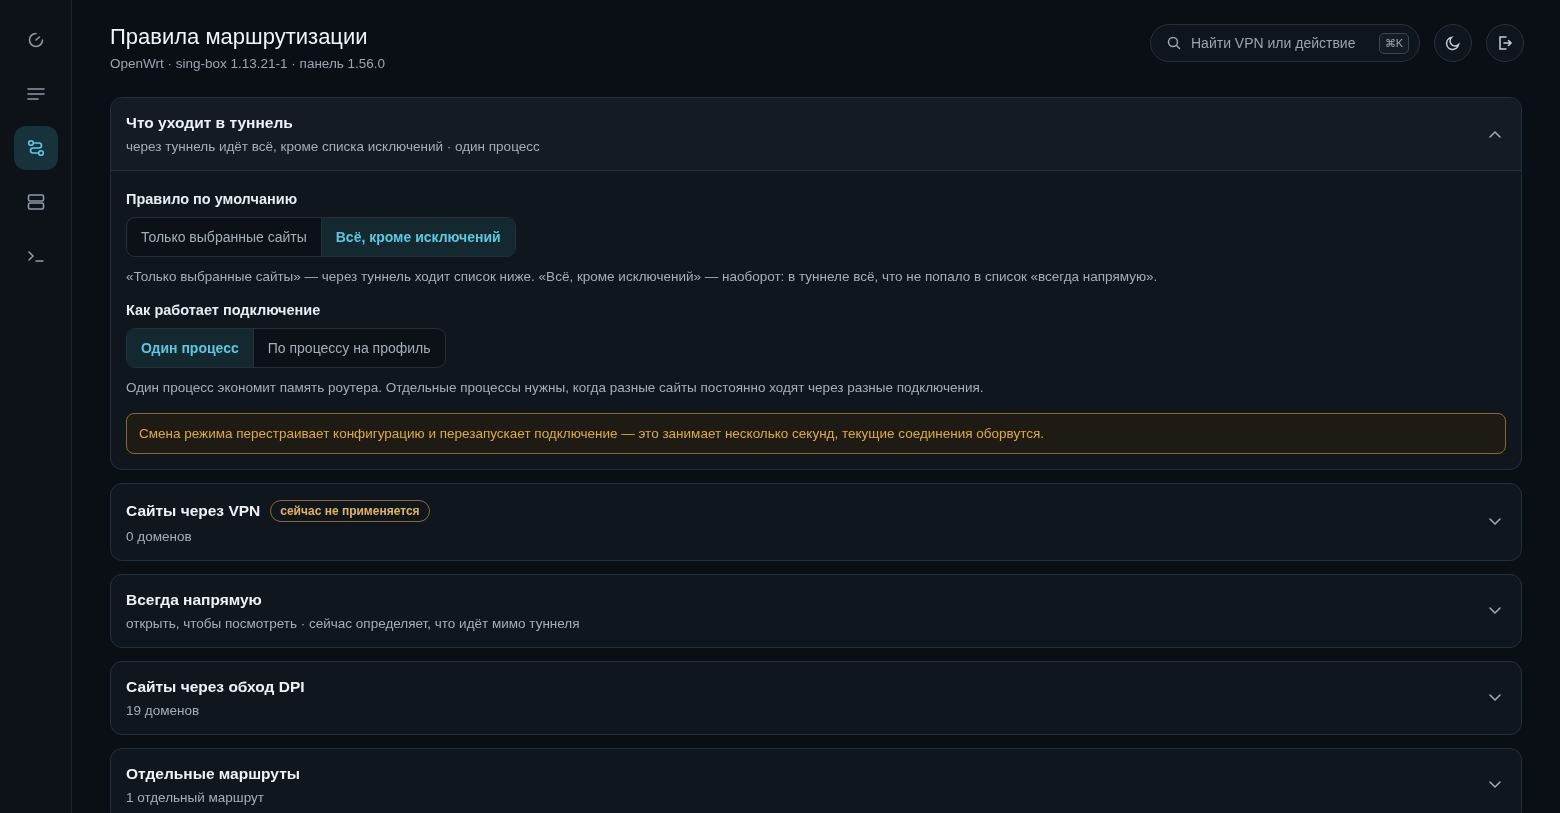 This screenshot has width=1560, height=813. What do you see at coordinates (209, 123) in the screenshot?
I see `section-title: Что уходит в туннель` at bounding box center [209, 123].